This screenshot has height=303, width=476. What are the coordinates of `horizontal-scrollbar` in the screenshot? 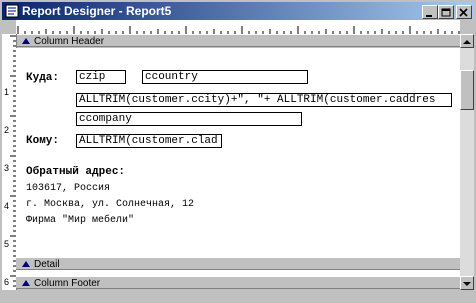 It's located at (238, 295).